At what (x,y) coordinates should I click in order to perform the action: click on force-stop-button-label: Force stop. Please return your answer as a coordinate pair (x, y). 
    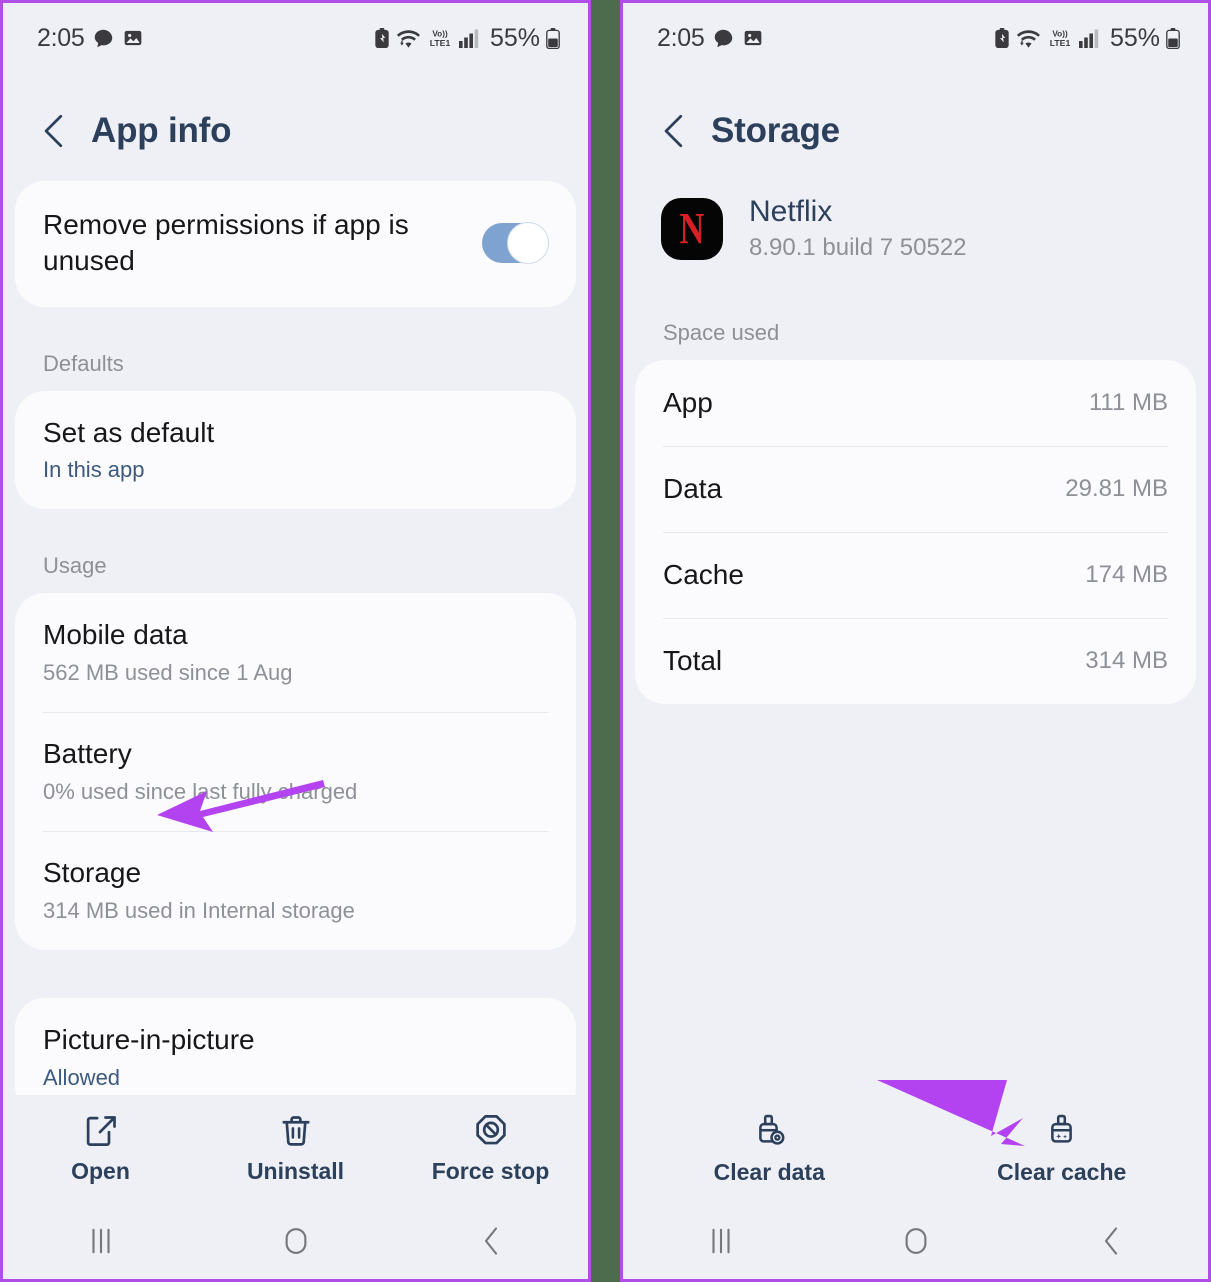
    Looking at the image, I should click on (490, 1171).